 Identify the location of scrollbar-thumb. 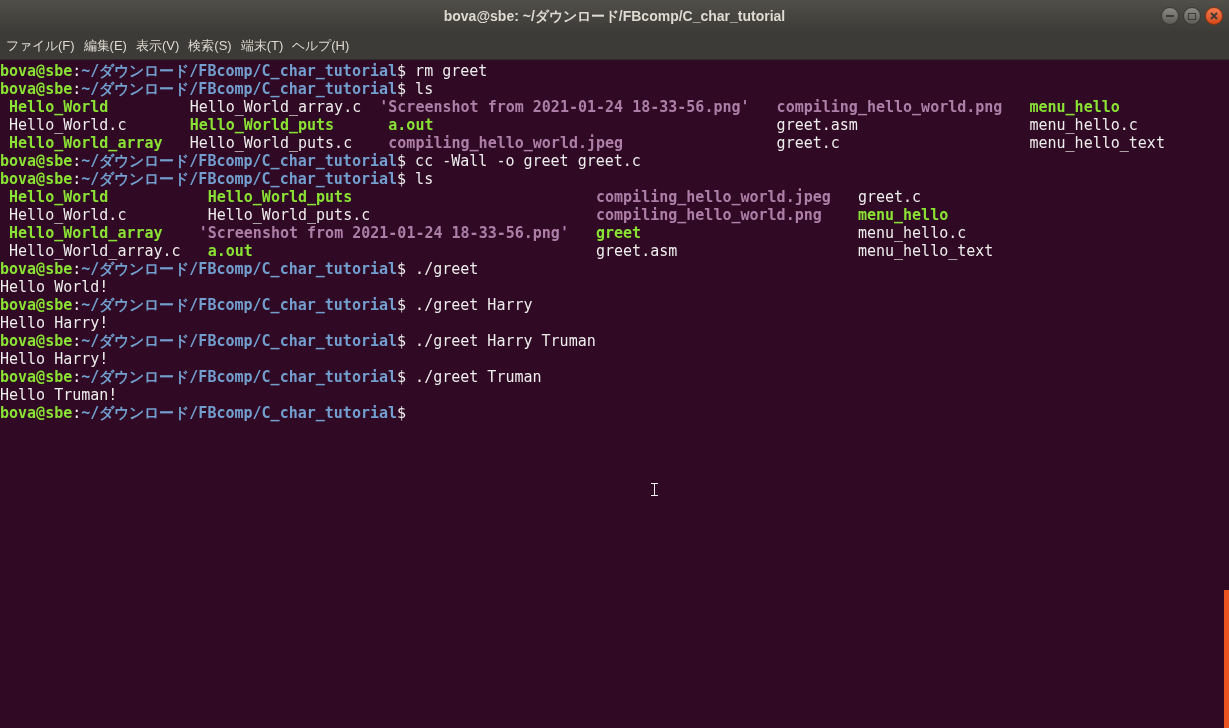
(1226, 659).